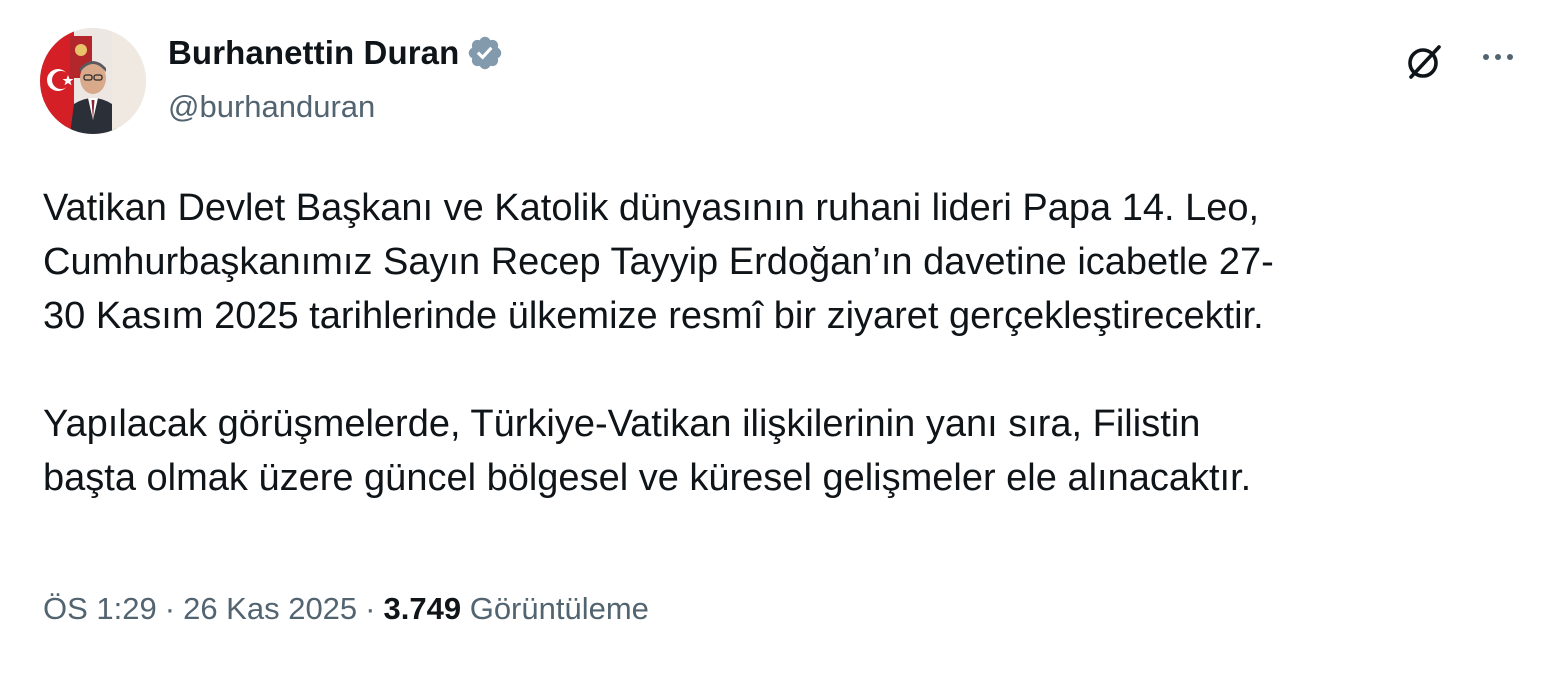 Image resolution: width=1556 pixels, height=675 pixels. I want to click on verified-badge-icon, so click(485, 53).